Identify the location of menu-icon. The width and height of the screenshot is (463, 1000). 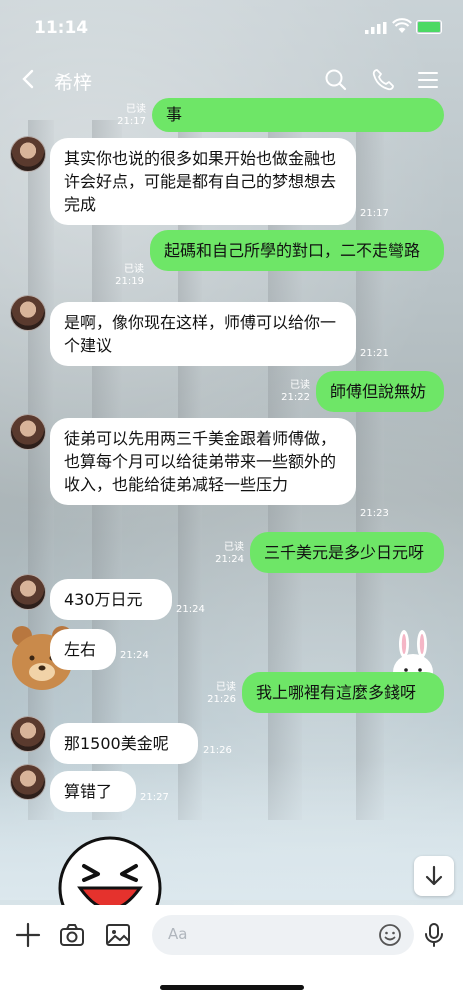
(428, 80).